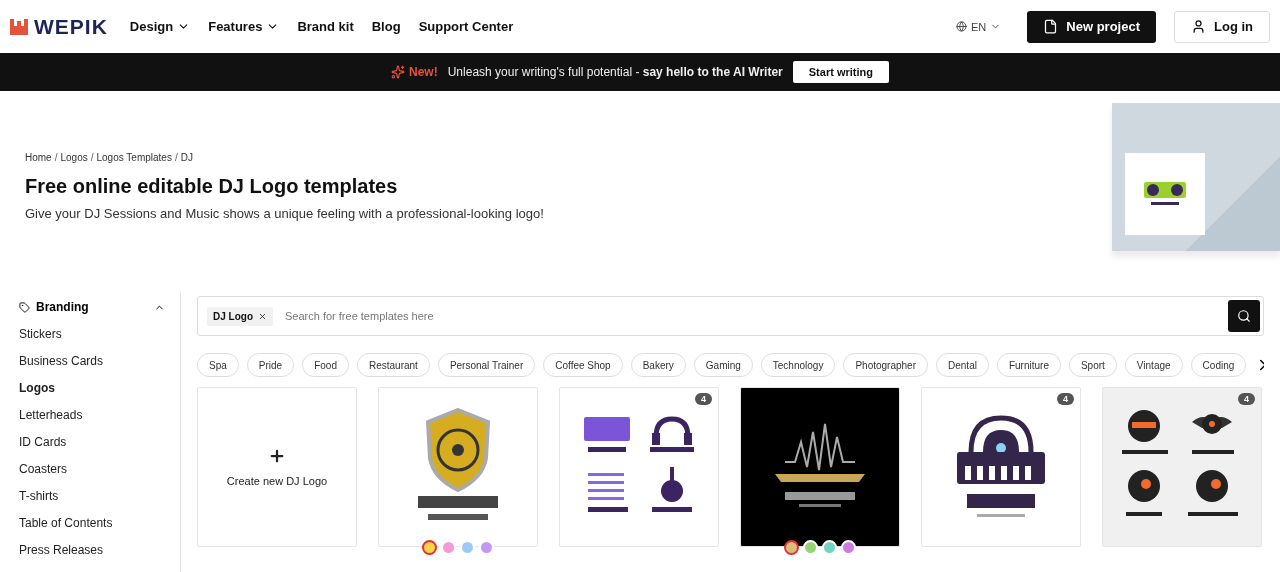  What do you see at coordinates (325, 365) in the screenshot?
I see `category-chip: Food` at bounding box center [325, 365].